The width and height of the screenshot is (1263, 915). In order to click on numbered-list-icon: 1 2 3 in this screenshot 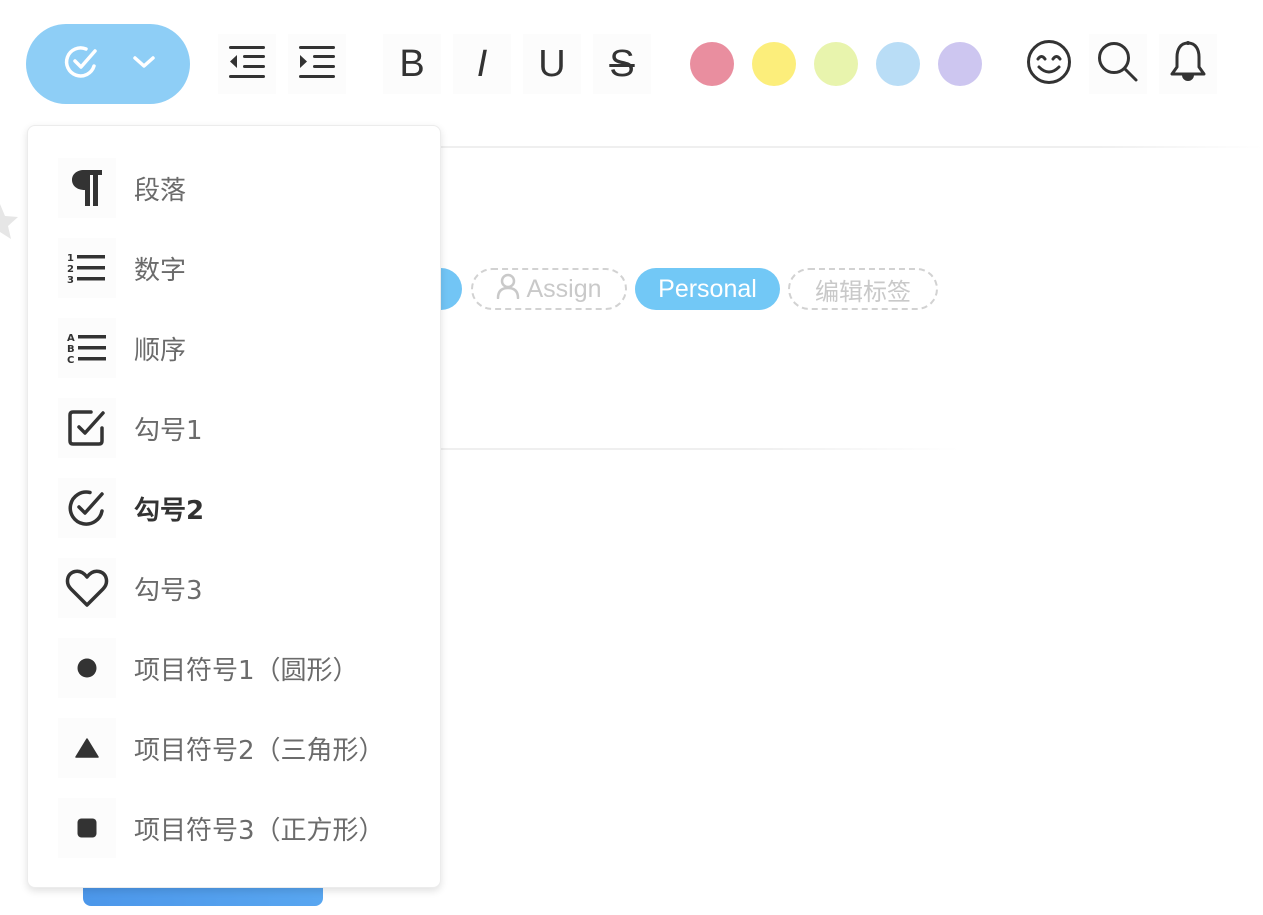, I will do `click(87, 268)`.